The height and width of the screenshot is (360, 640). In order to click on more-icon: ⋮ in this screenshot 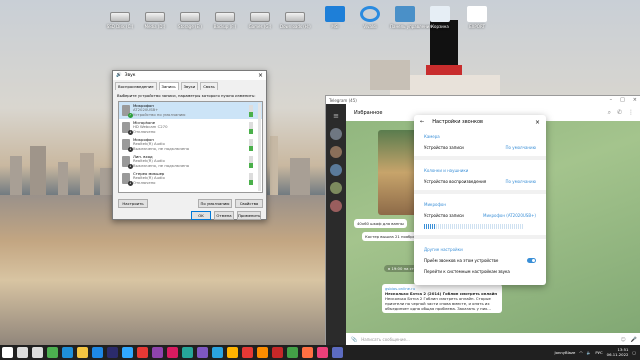, I will do `click(631, 113)`.